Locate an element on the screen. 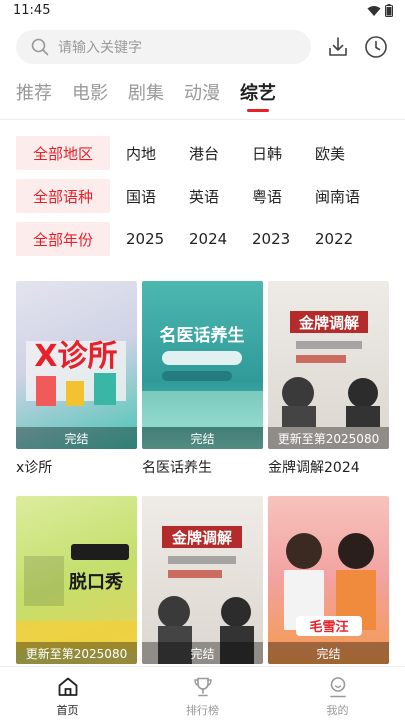  nav-profile: 我的 is located at coordinates (337, 693).